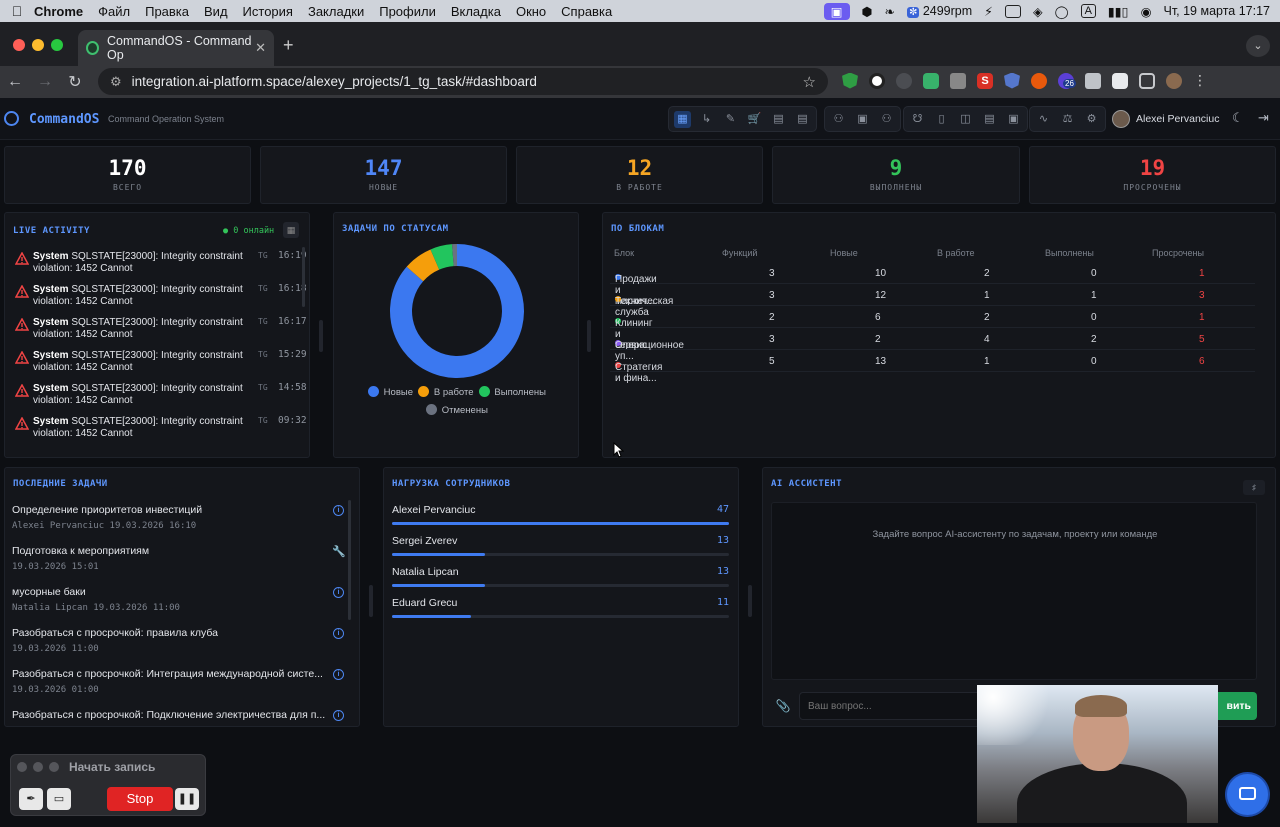  What do you see at coordinates (1120, 80) in the screenshot?
I see `tag-extension-icon` at bounding box center [1120, 80].